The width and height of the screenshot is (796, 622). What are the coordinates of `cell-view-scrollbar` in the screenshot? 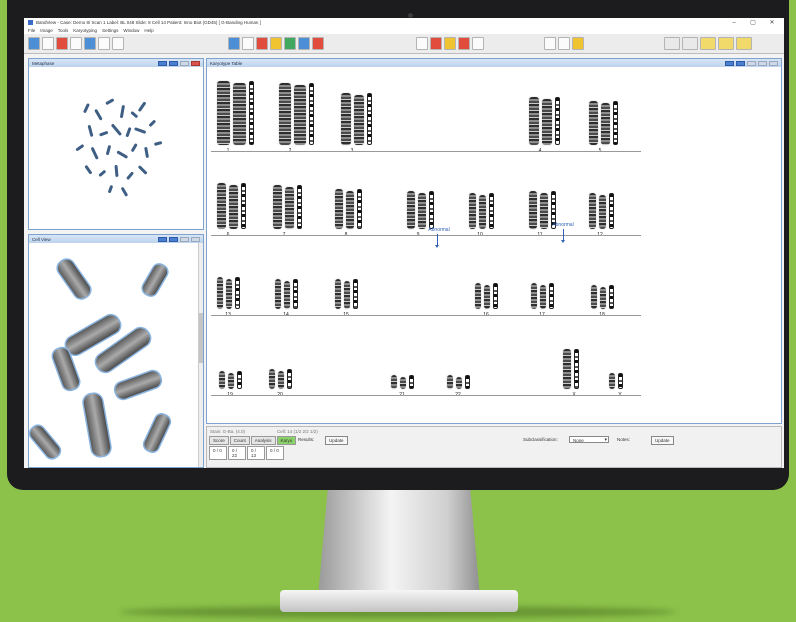 It's located at (200, 355).